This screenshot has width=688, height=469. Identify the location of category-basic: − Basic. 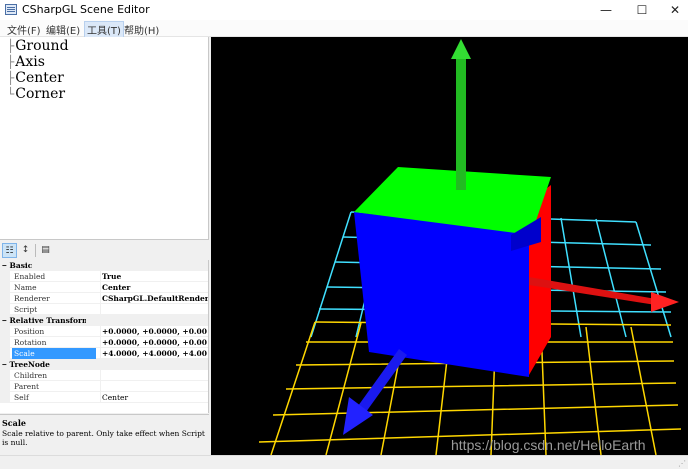
(104, 265).